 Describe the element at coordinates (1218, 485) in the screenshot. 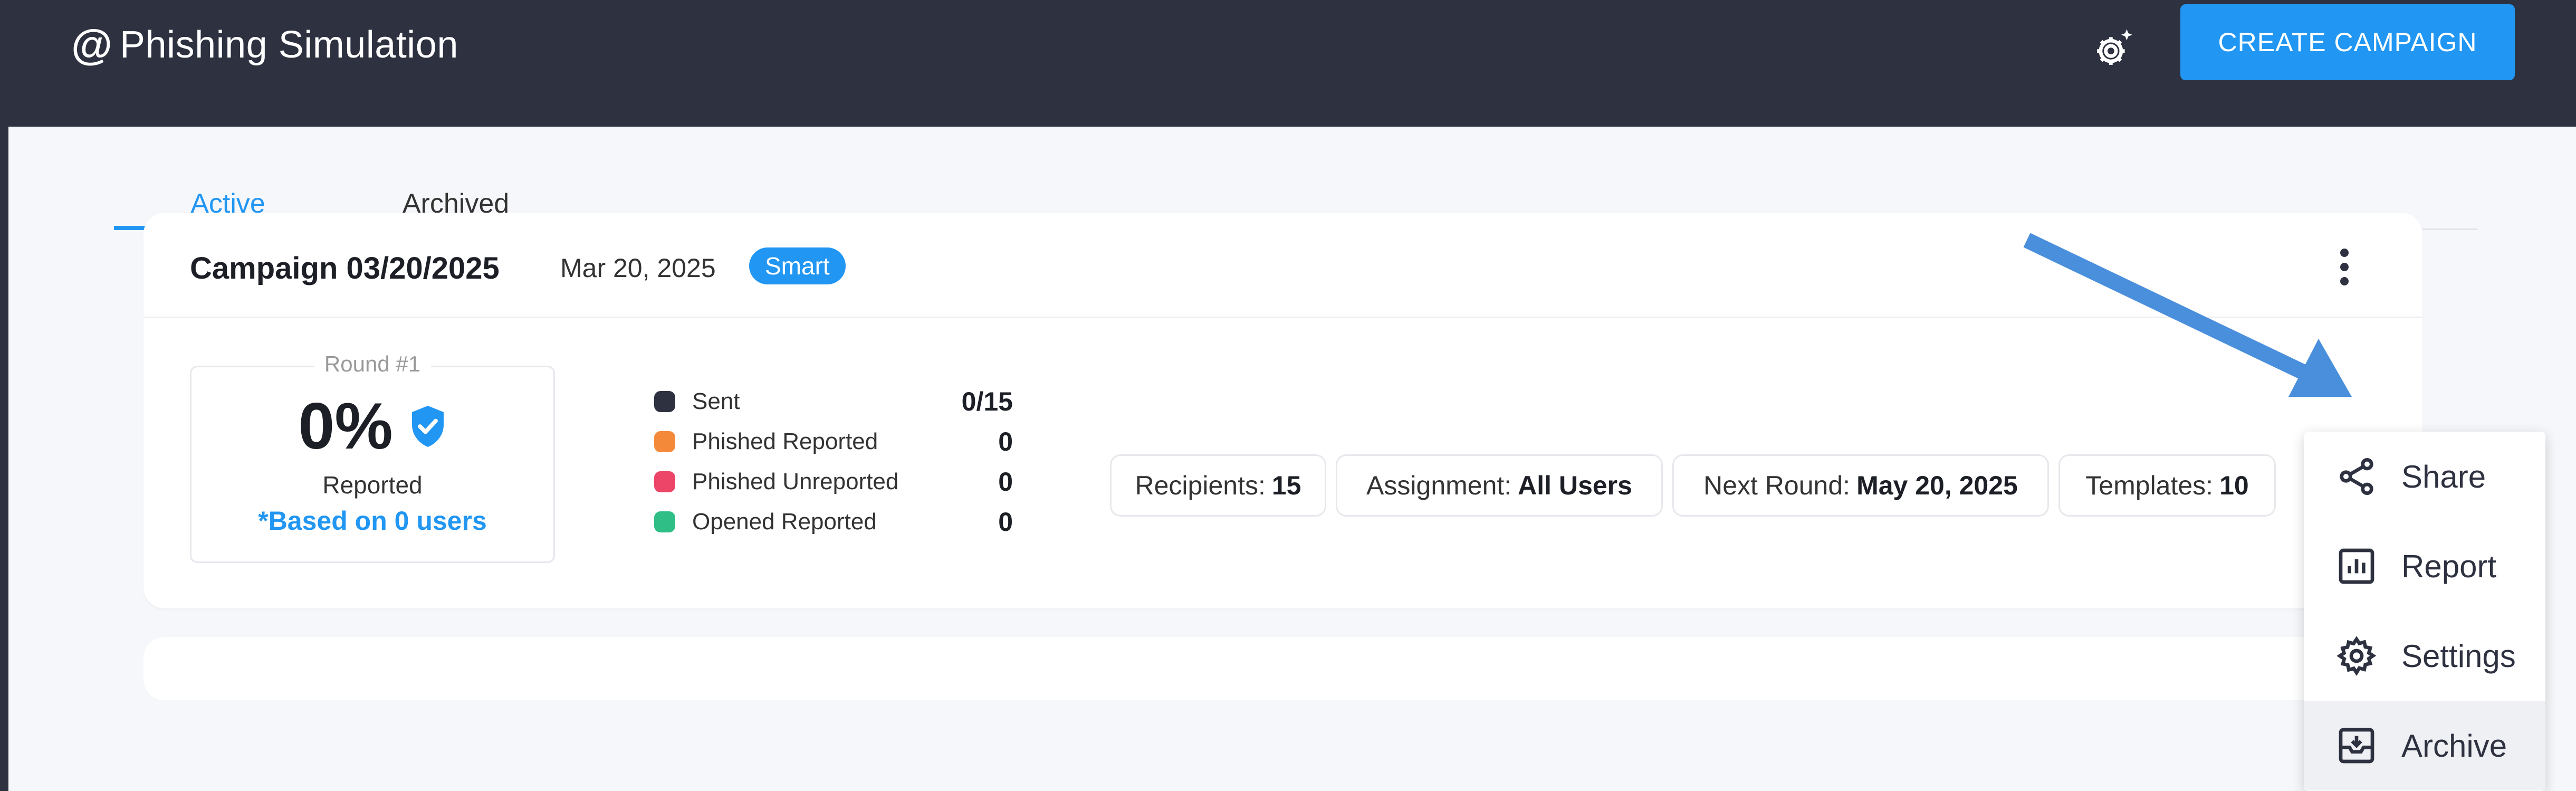

I see `recipients-chip: Recipients: 15` at that location.